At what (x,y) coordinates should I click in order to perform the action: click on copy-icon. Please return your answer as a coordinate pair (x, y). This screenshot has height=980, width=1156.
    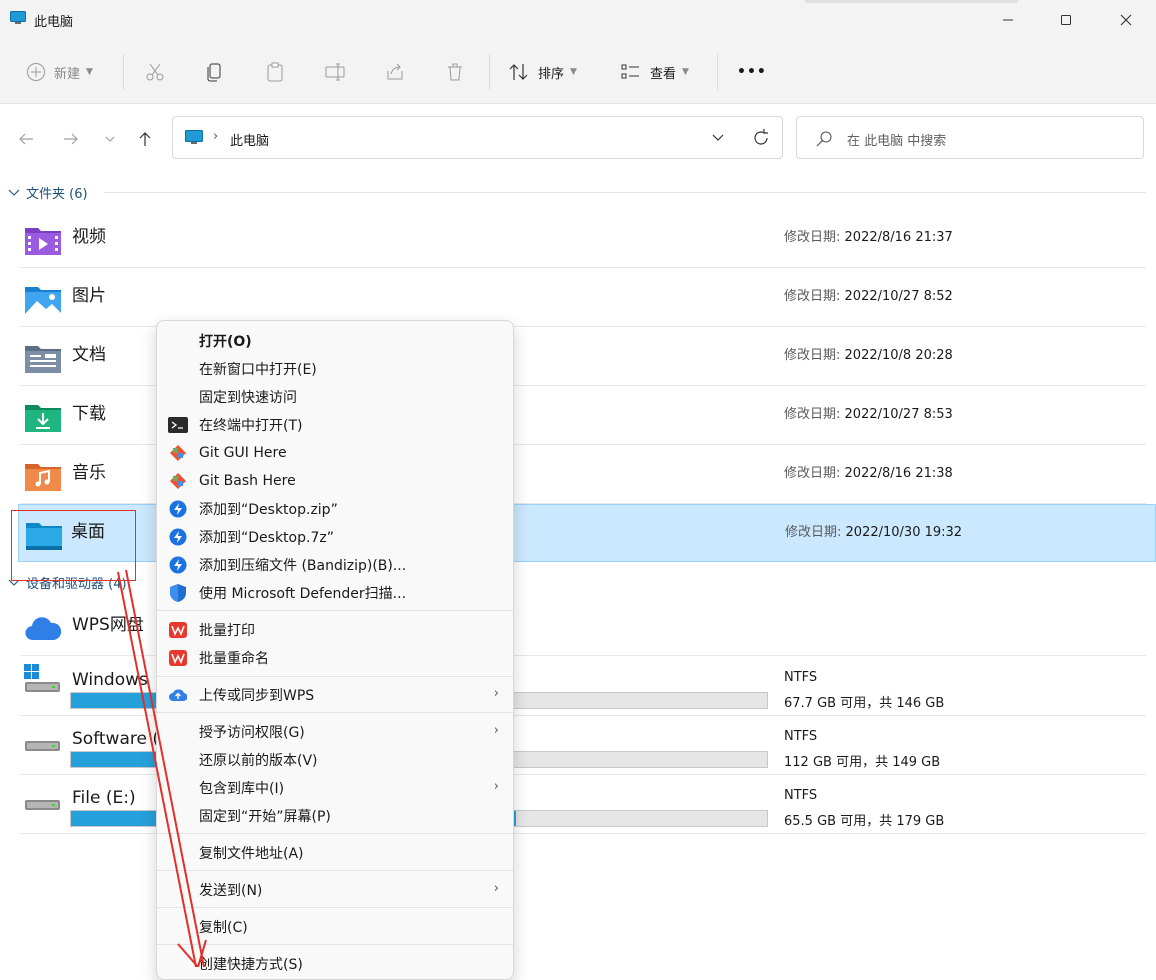
    Looking at the image, I should click on (214, 72).